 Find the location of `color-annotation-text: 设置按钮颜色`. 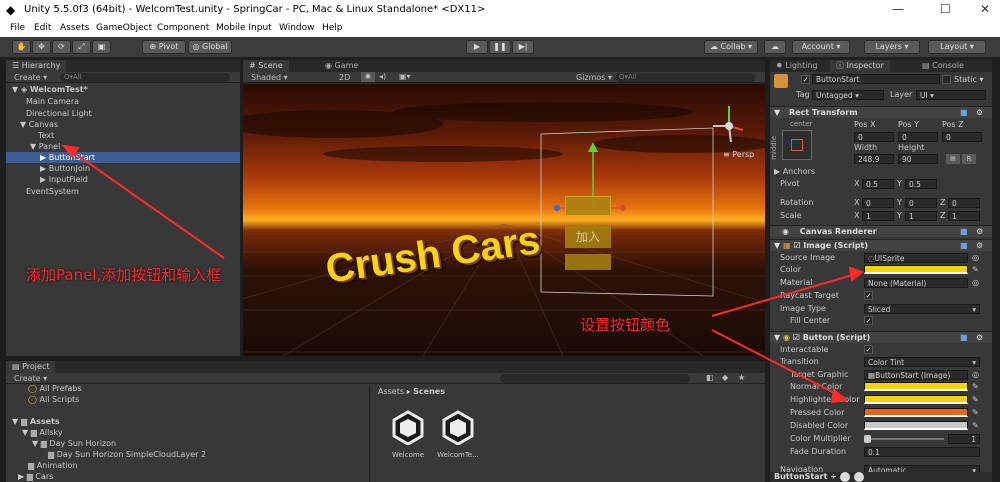

color-annotation-text: 设置按钮颜色 is located at coordinates (625, 325).